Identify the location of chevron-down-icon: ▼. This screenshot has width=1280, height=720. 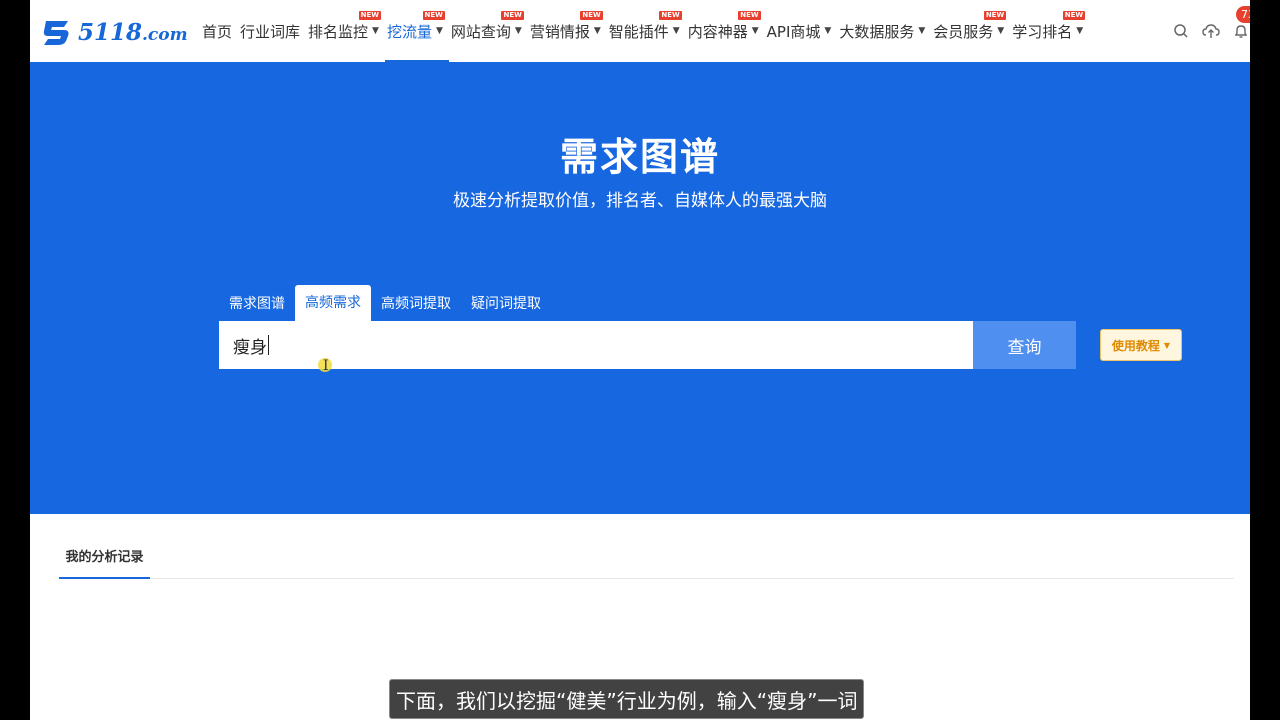
(1167, 345).